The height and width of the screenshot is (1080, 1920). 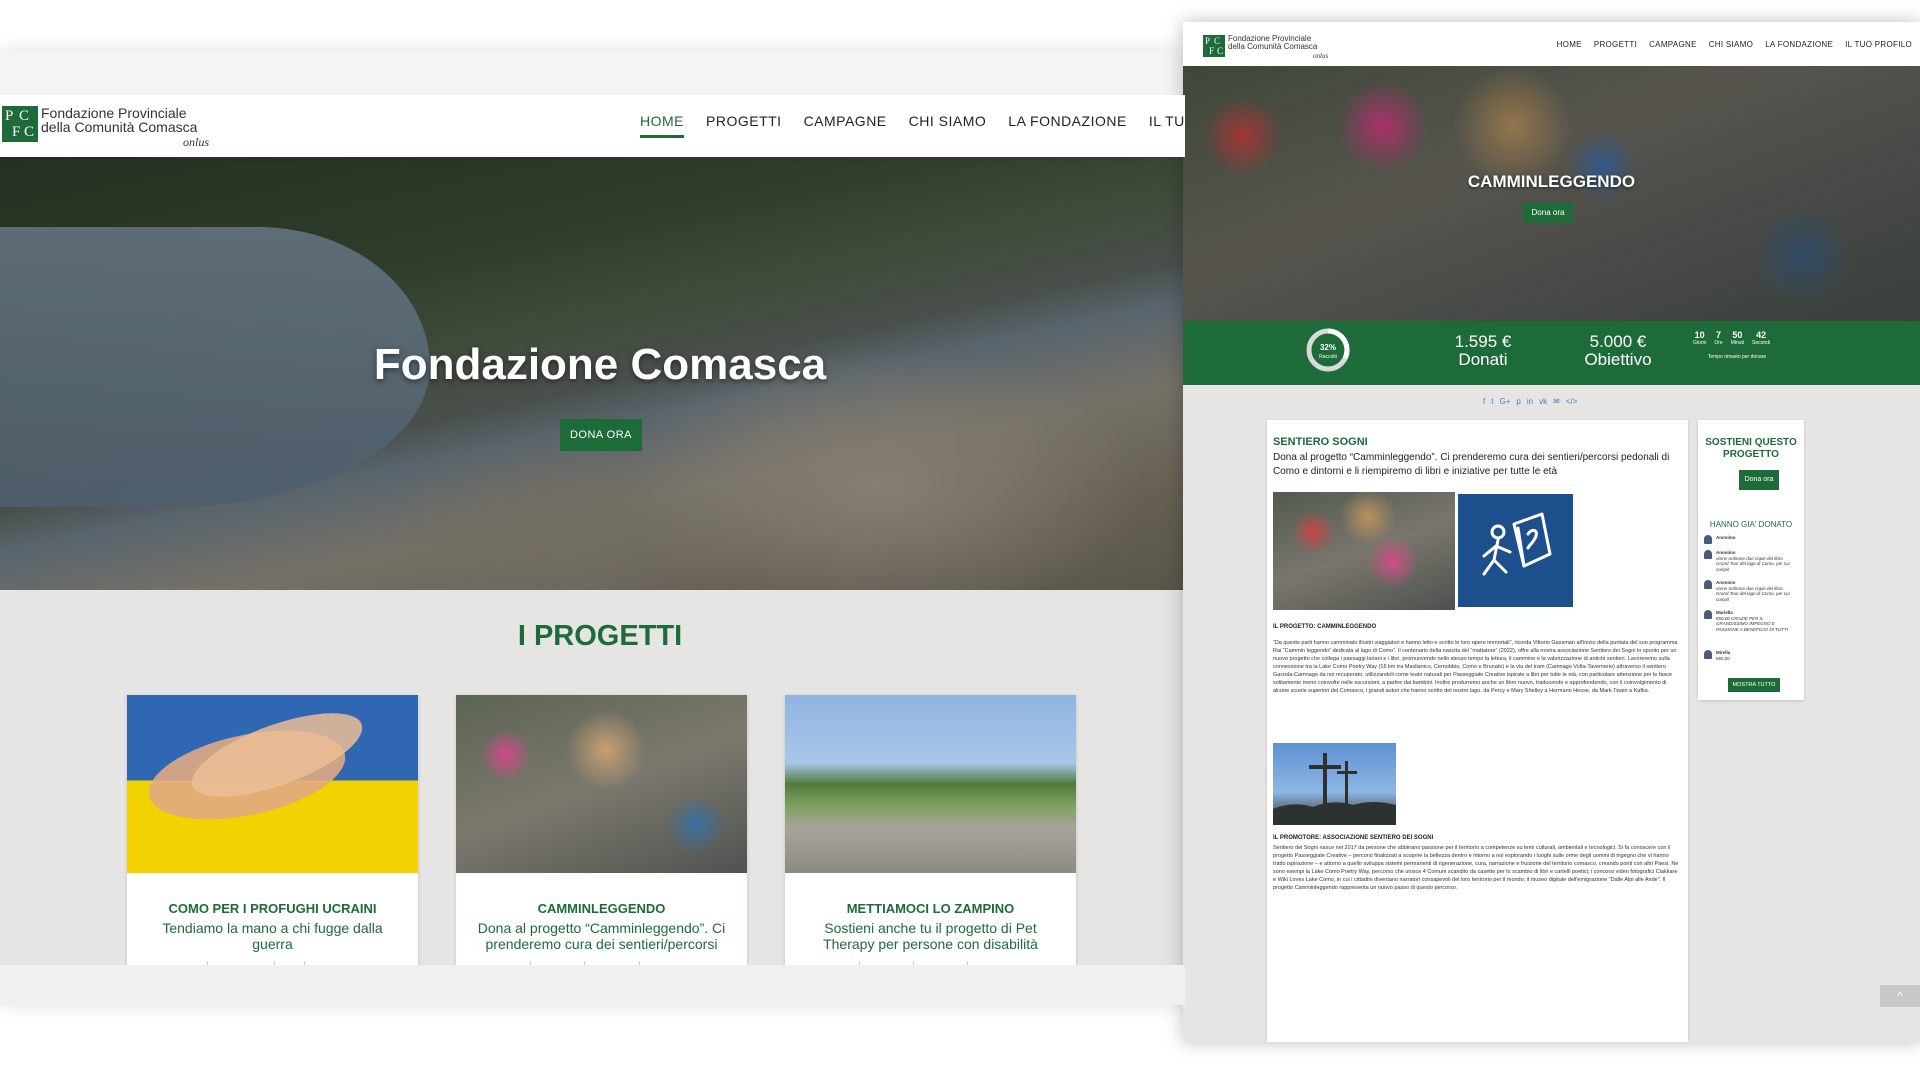 I want to click on scroll-top-button: ^, so click(x=1900, y=996).